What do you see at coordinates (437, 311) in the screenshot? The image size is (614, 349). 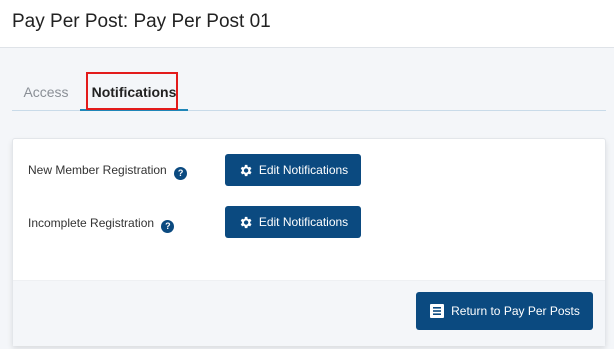 I see `list-icon` at bounding box center [437, 311].